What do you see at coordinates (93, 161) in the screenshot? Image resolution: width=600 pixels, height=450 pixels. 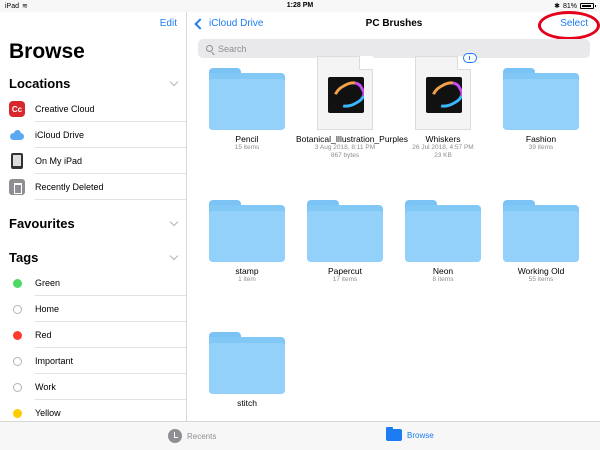 I see `sidebar-item-on-my-ipad: On My iPad` at bounding box center [93, 161].